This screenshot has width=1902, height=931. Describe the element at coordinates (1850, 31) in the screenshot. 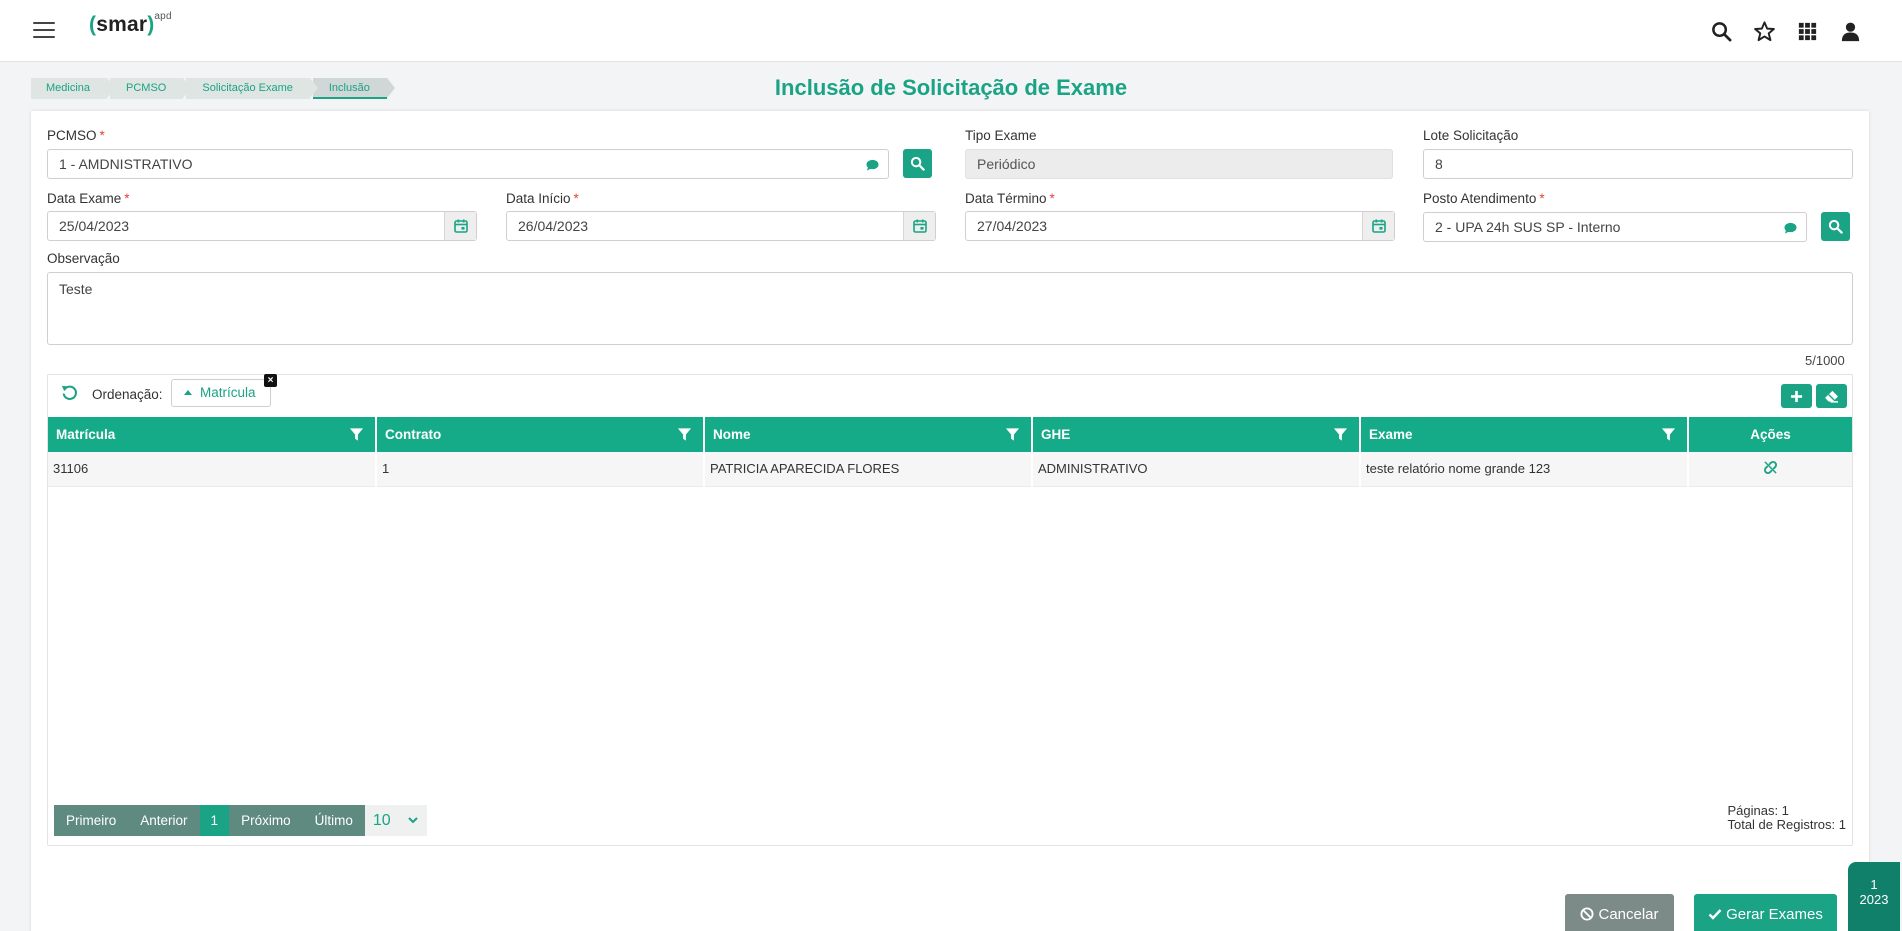

I see `user-icon` at that location.